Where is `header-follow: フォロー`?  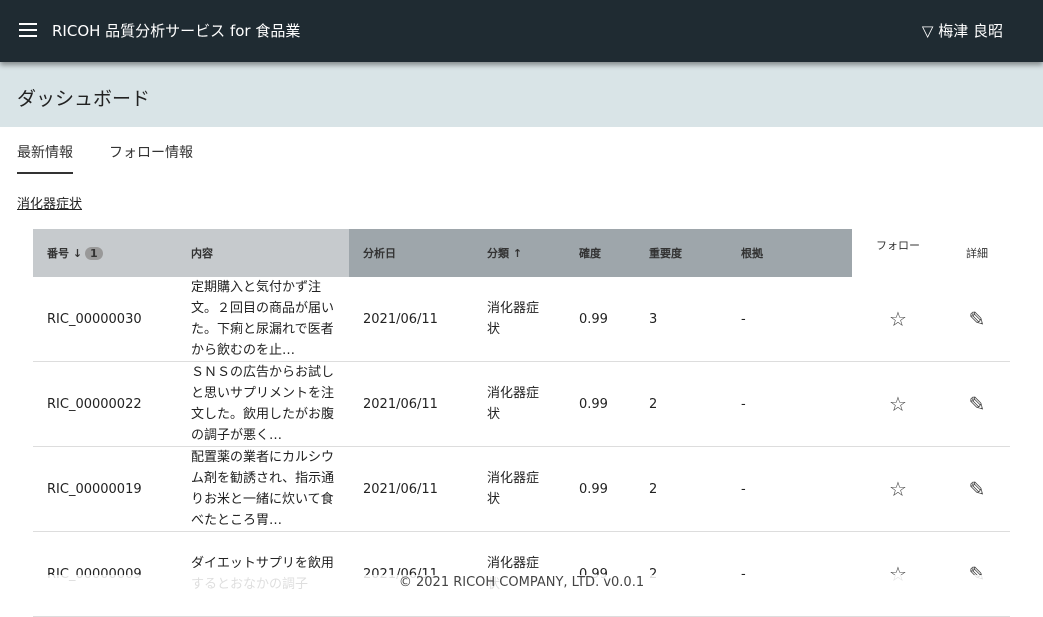
header-follow: フォロー is located at coordinates (898, 253).